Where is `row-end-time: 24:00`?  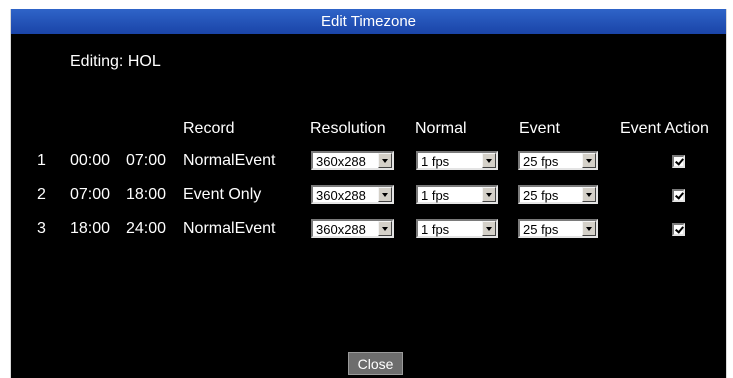
row-end-time: 24:00 is located at coordinates (146, 228).